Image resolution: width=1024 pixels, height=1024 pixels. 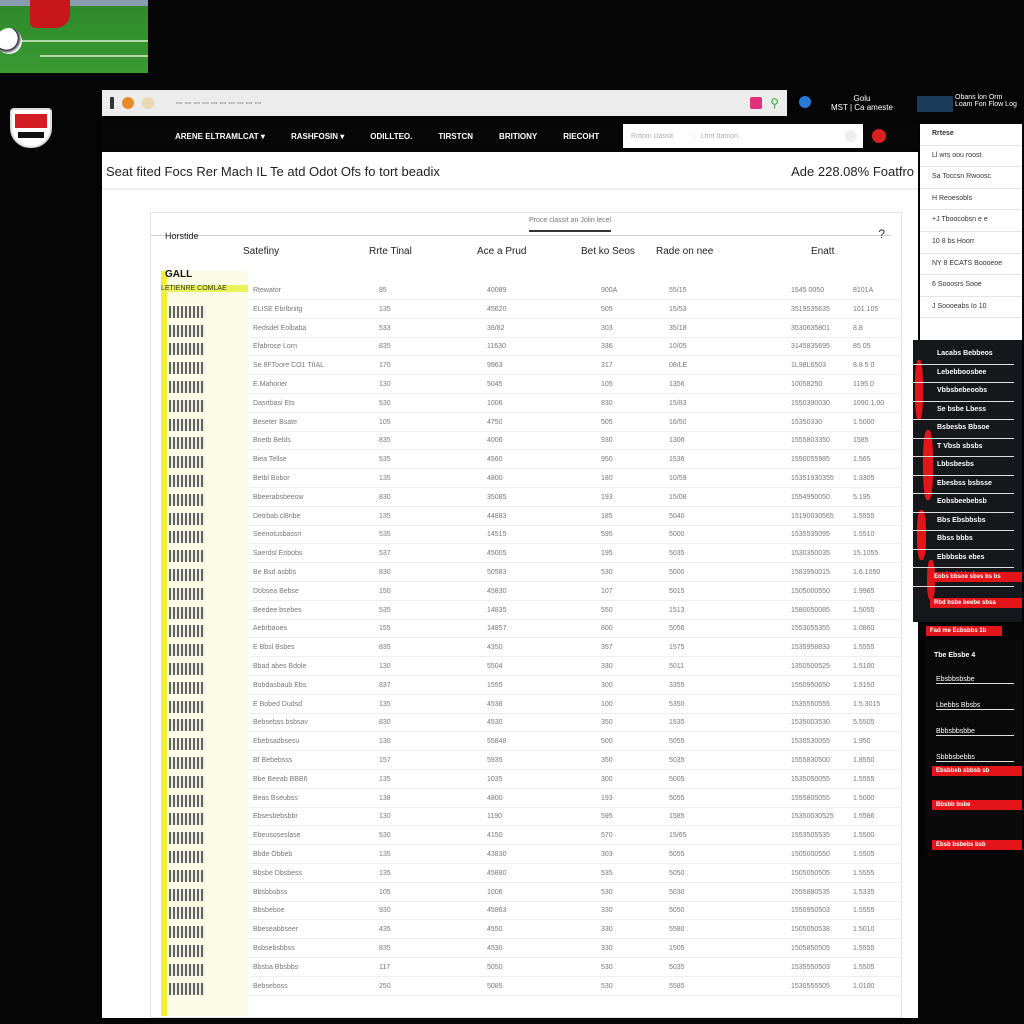 What do you see at coordinates (977, 805) in the screenshot?
I see `red-action-button: Bbsbb bsbe` at bounding box center [977, 805].